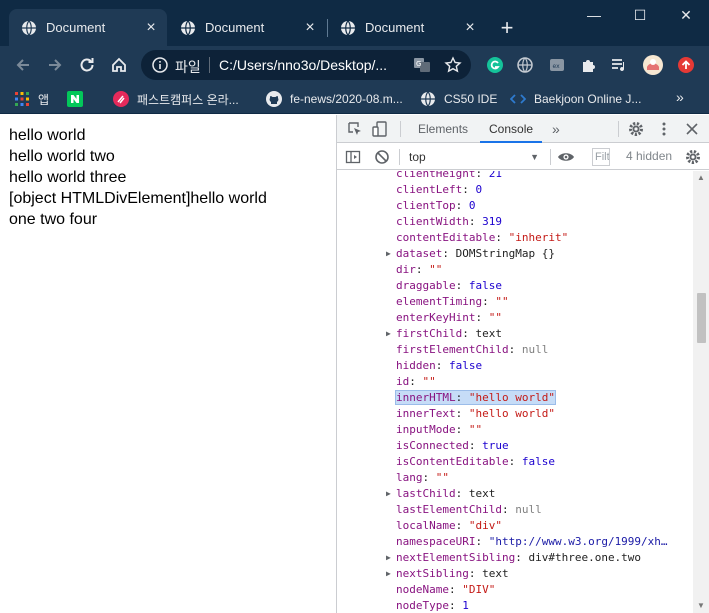  Describe the element at coordinates (119, 65) in the screenshot. I see `home-button` at that location.